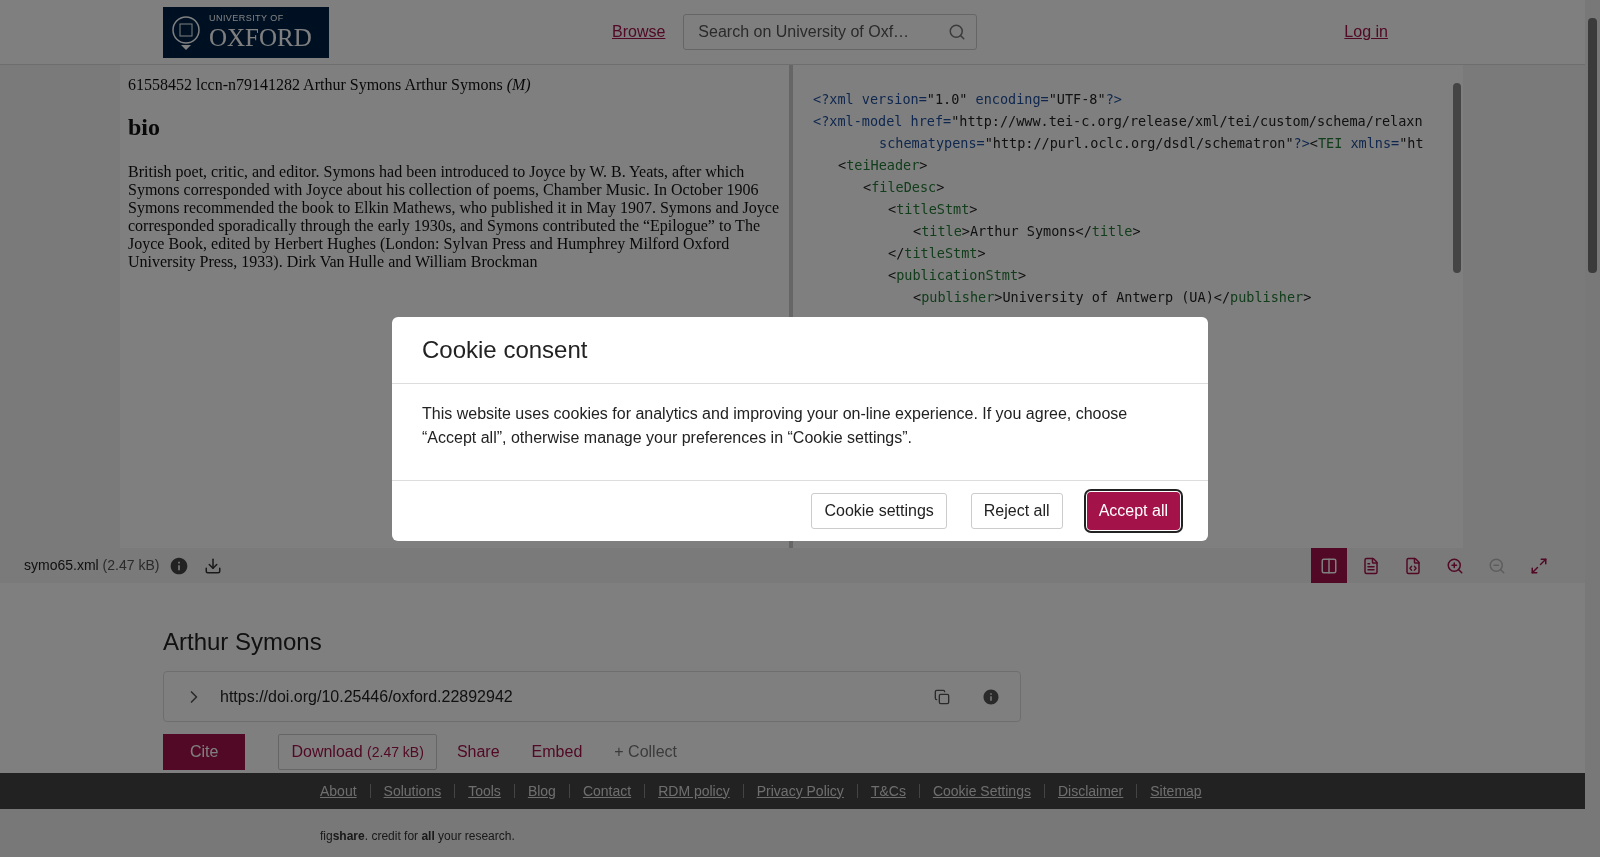 This screenshot has height=857, width=1600. What do you see at coordinates (260, 37) in the screenshot?
I see `logo-text: OXFORD` at bounding box center [260, 37].